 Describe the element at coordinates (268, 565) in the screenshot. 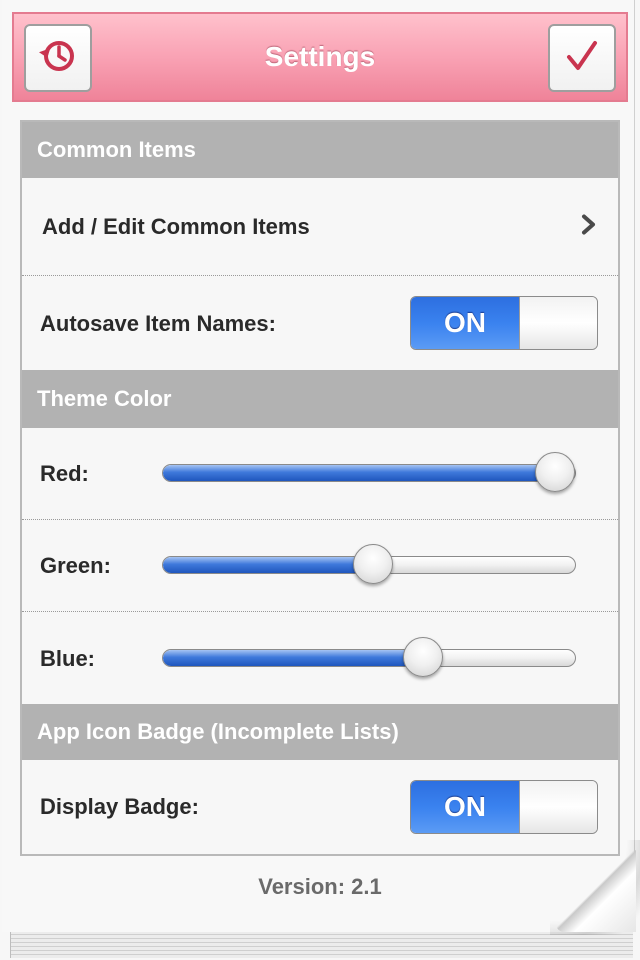

I see `green-slider-fill` at that location.